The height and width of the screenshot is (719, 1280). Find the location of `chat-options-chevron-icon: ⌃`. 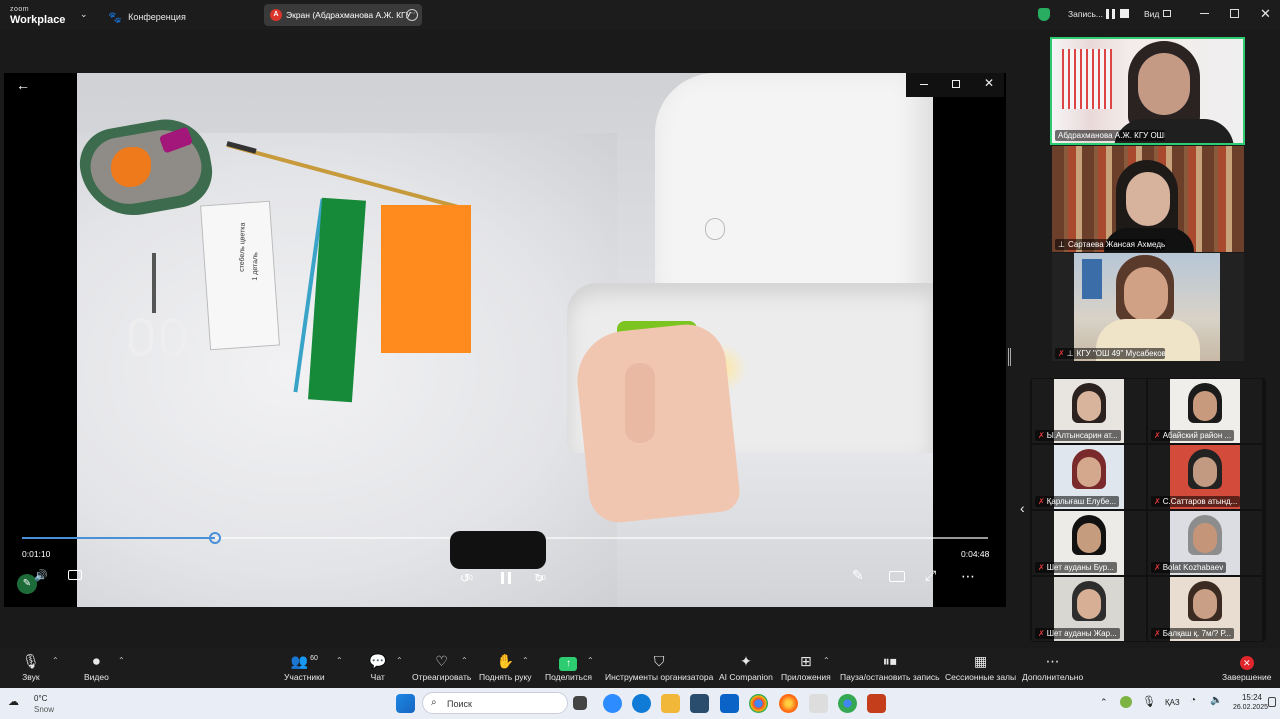

chat-options-chevron-icon: ⌃ is located at coordinates (399, 660).